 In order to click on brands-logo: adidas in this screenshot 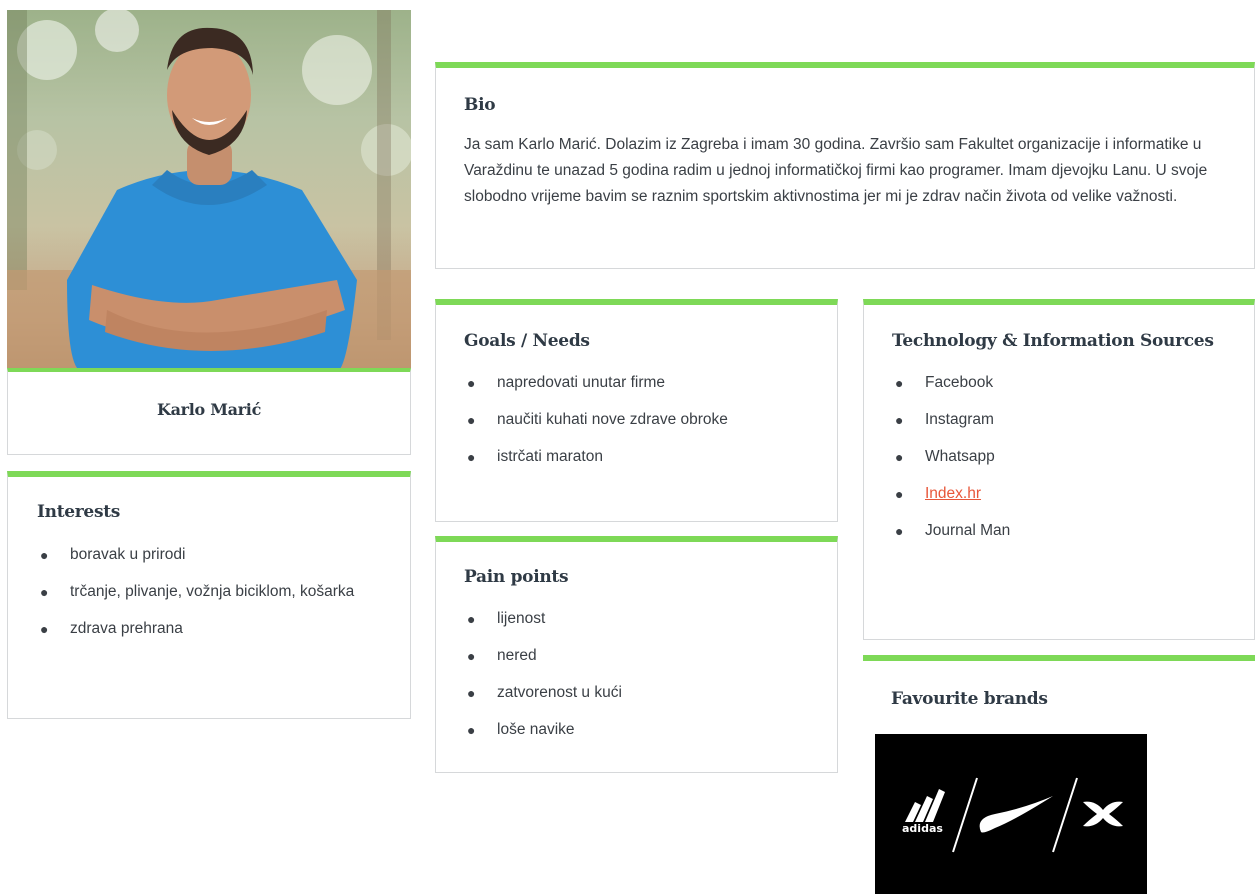, I will do `click(1003, 814)`.